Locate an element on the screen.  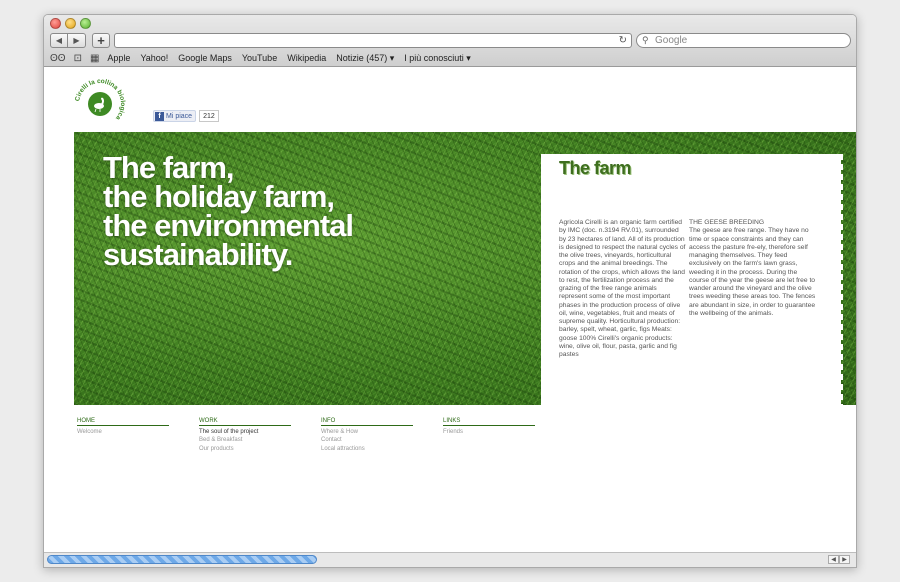
back-button: ◀ is located at coordinates (59, 40).